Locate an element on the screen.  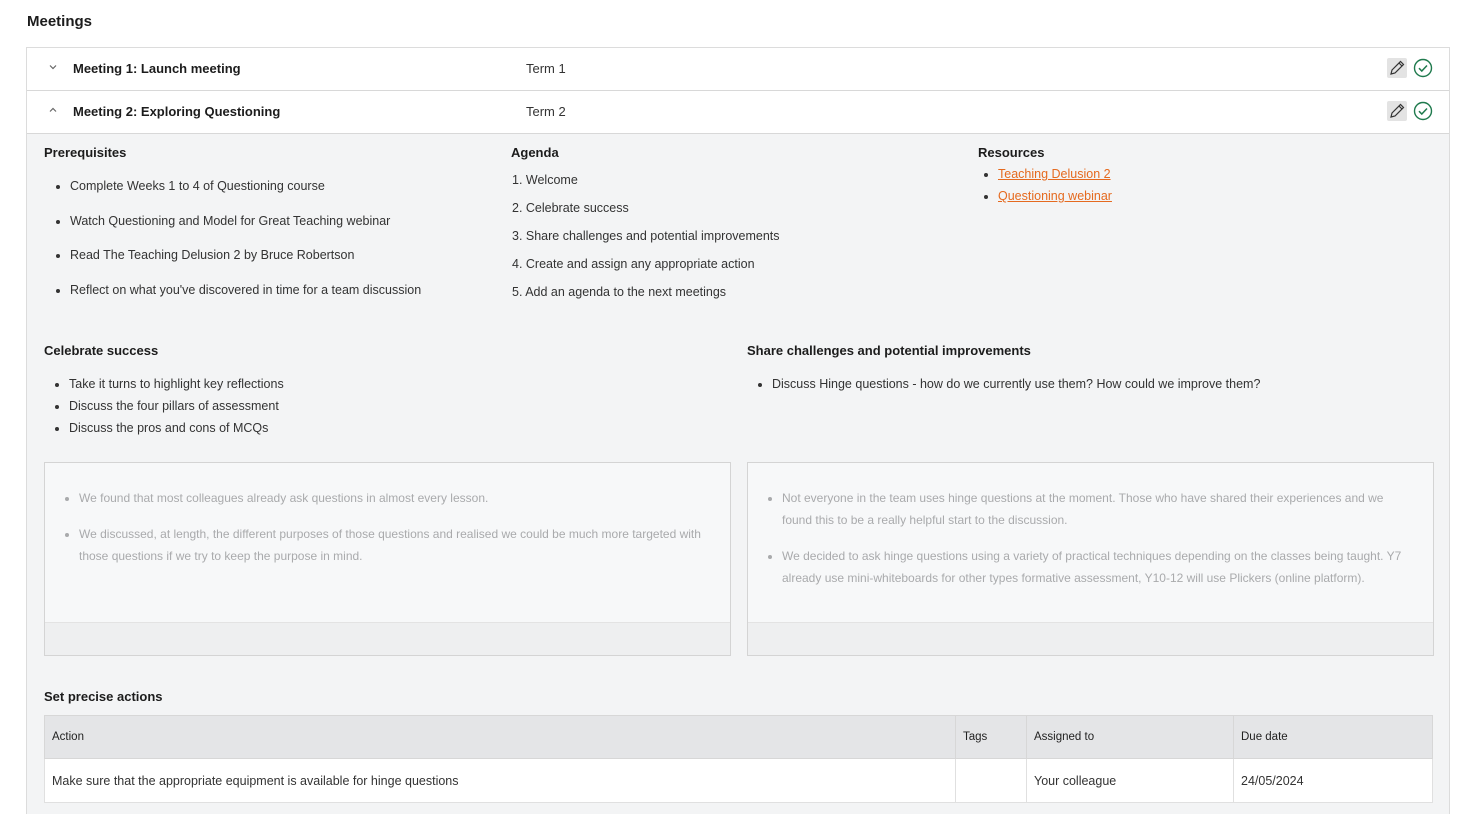
resources-list: Teaching Delusion 2 Questioning webinar is located at coordinates (1042, 189).